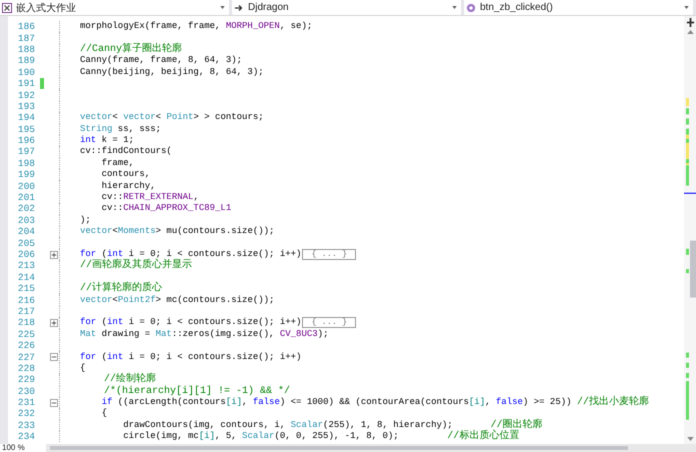 The width and height of the screenshot is (696, 452). Describe the element at coordinates (172, 72) in the screenshot. I see `code-line: Canny(beijing, beijing, 8, 64, 3);` at that location.